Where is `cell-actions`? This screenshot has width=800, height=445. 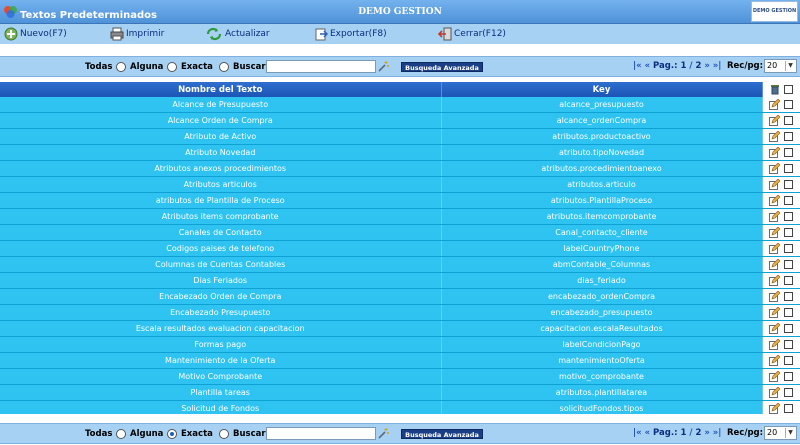
cell-actions is located at coordinates (781, 233).